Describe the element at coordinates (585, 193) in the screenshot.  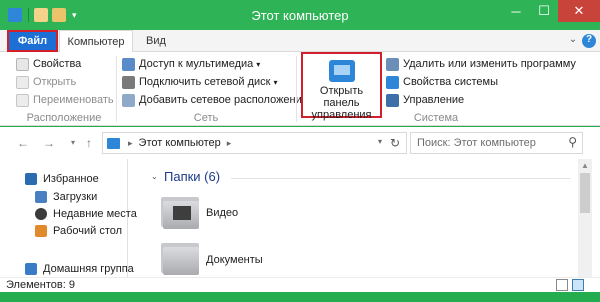
I see `scrollbar-thumb` at that location.